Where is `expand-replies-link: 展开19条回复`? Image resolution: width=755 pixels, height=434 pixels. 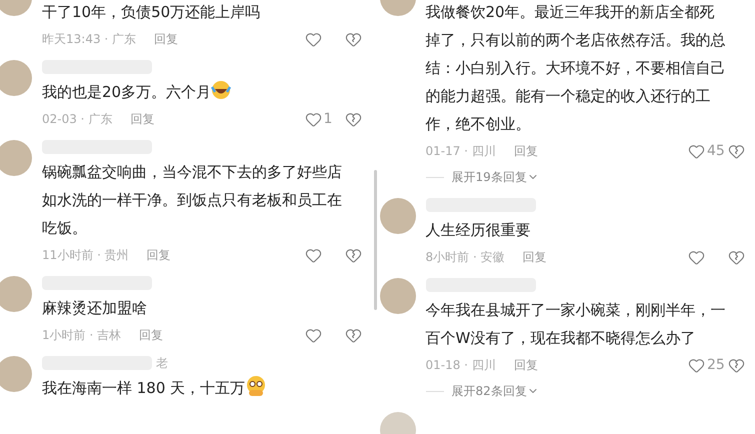 expand-replies-link: 展开19条回复 is located at coordinates (495, 177).